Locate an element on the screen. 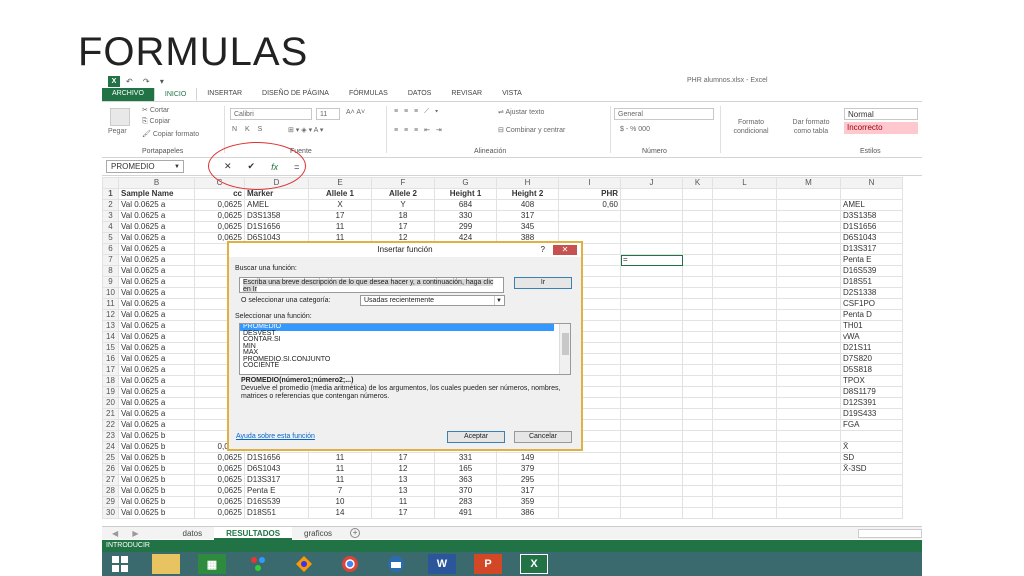  column-header: I is located at coordinates (589, 183).